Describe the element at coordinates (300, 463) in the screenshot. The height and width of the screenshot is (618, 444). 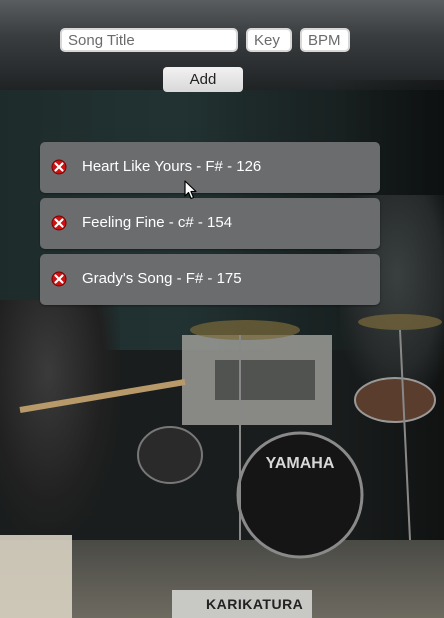
I see `bg-drum-logo: YAMAHA` at that location.